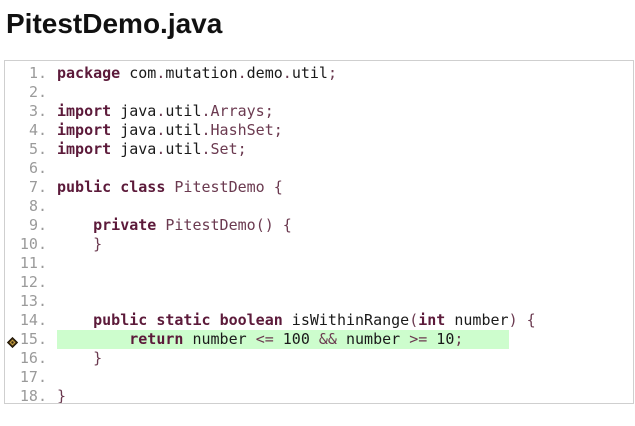 This screenshot has width=635, height=426. What do you see at coordinates (33, 301) in the screenshot?
I see `line-number: 13.` at bounding box center [33, 301].